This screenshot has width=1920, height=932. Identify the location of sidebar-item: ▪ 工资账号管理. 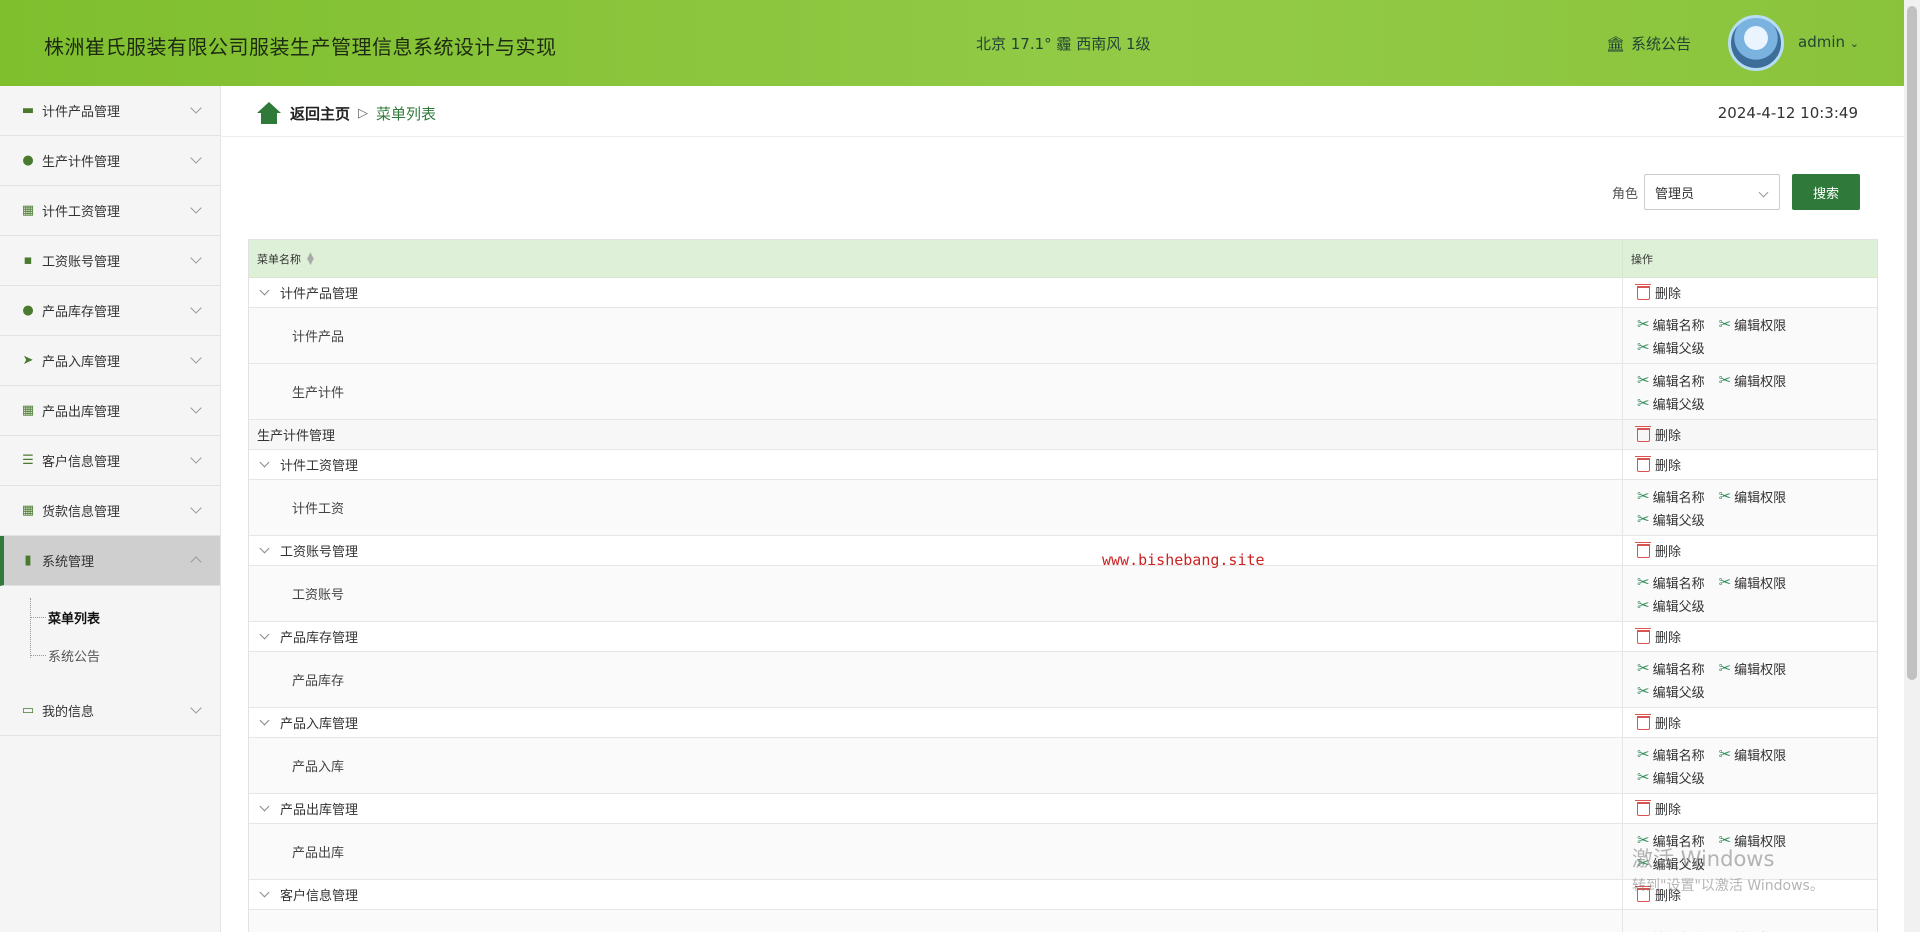
(110, 261).